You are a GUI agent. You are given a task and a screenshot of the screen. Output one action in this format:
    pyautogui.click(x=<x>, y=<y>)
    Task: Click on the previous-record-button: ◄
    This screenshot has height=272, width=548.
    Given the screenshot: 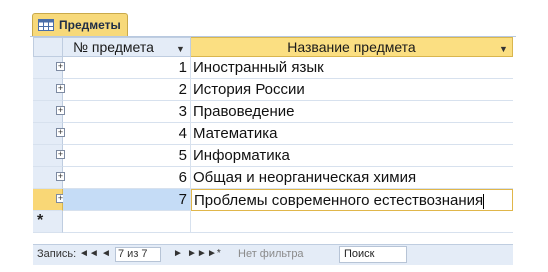 What is the action you would take?
    pyautogui.click(x=106, y=253)
    